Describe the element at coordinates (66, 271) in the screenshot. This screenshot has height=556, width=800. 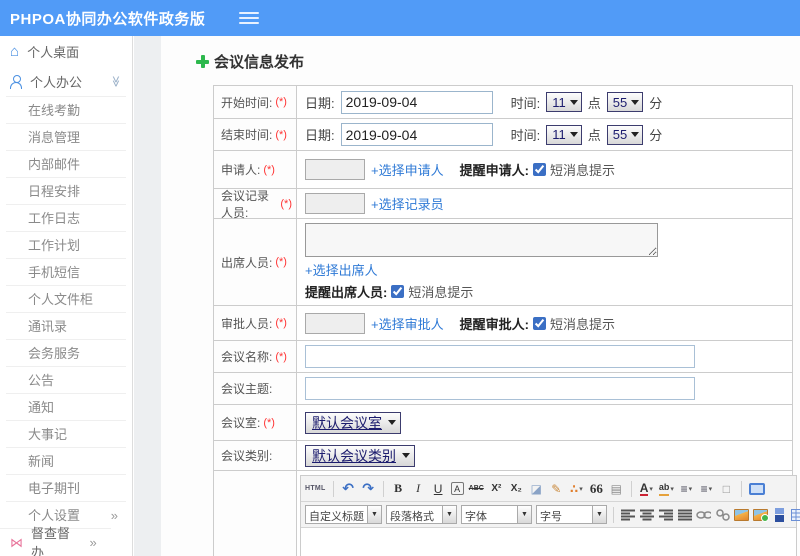
I see `sidebar-item-sms: 手机短信` at that location.